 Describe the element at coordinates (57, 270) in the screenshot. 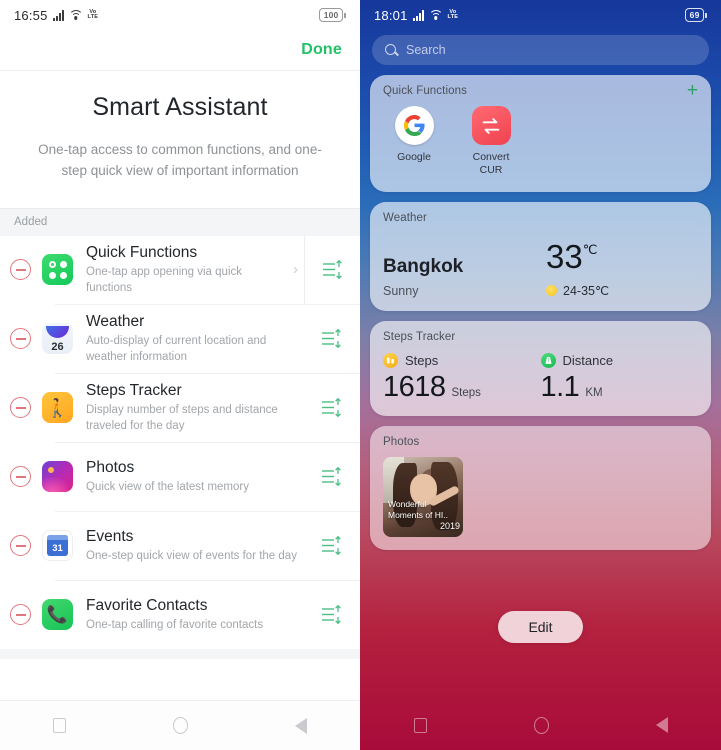

I see `quick-functions-icon` at that location.